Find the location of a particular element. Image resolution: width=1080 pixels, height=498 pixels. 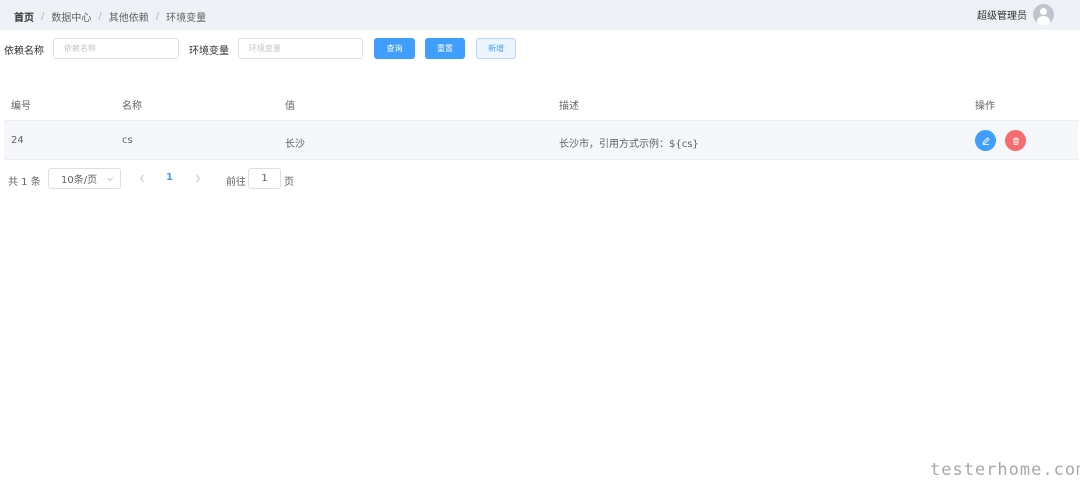

page-jump-input is located at coordinates (264, 178).